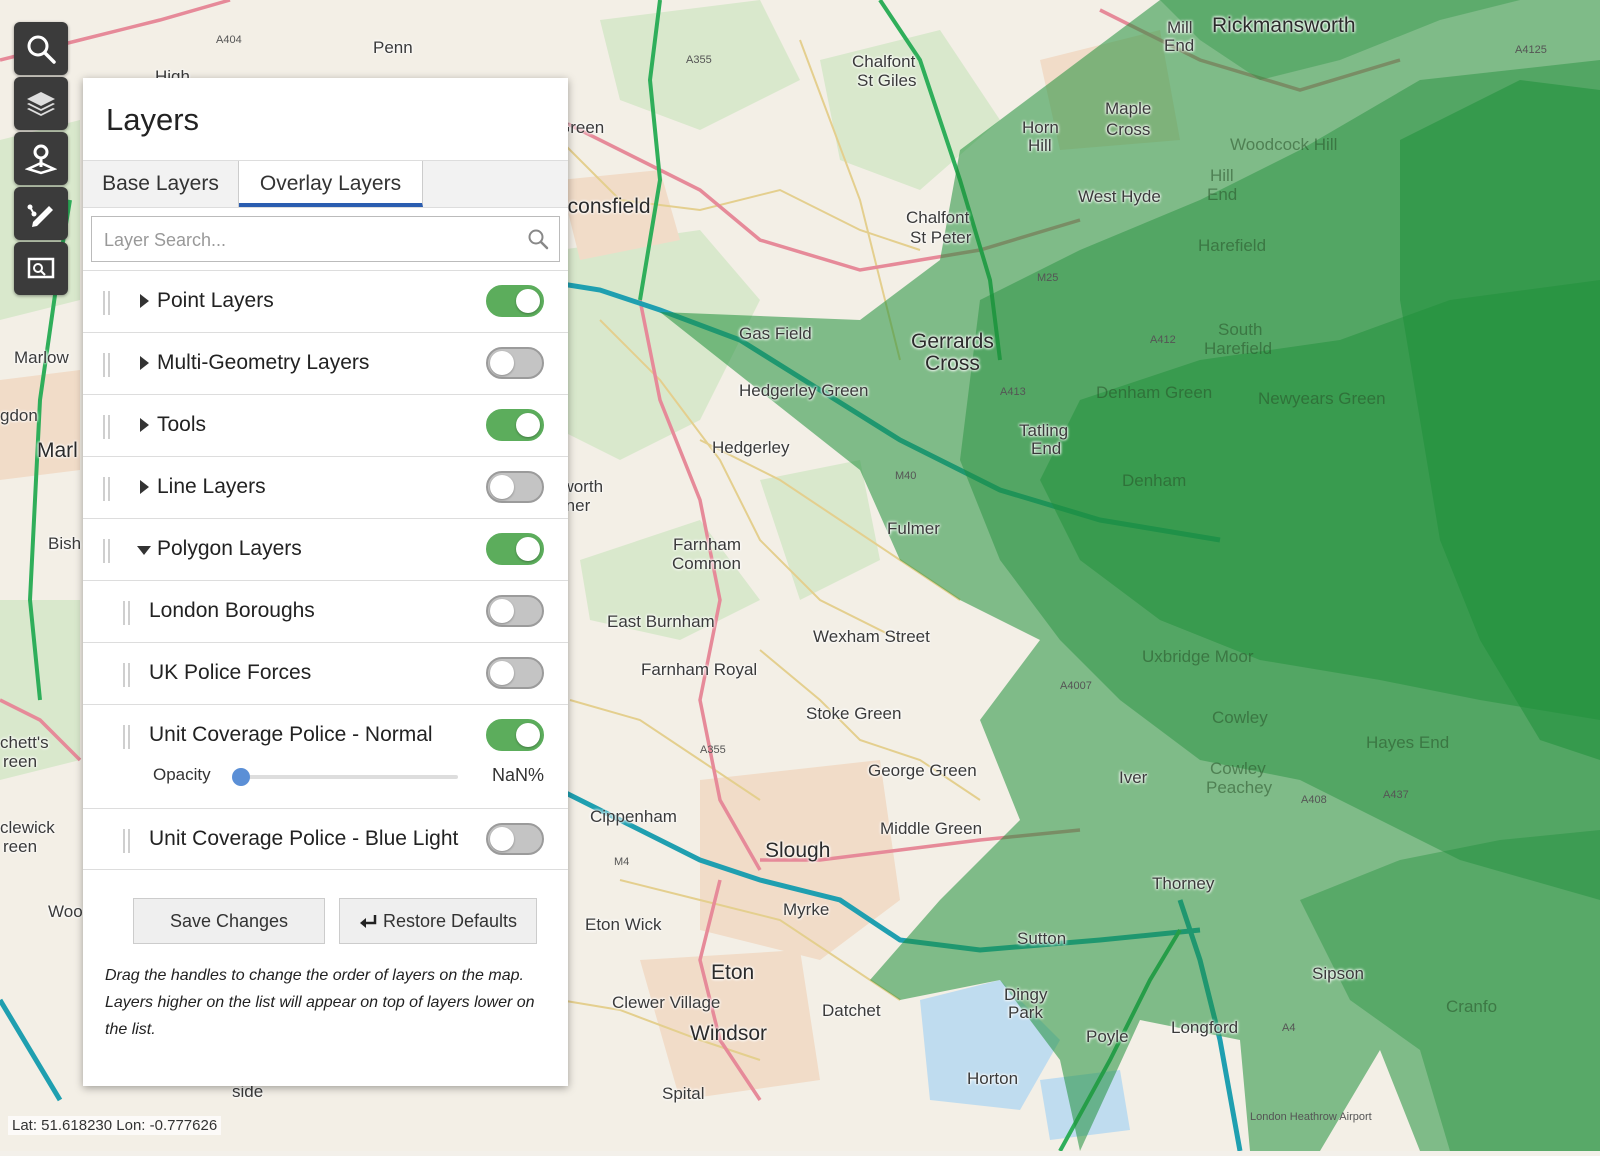 The width and height of the screenshot is (1600, 1156). Describe the element at coordinates (325, 301) in the screenshot. I see `layer-row: Point Layers` at that location.